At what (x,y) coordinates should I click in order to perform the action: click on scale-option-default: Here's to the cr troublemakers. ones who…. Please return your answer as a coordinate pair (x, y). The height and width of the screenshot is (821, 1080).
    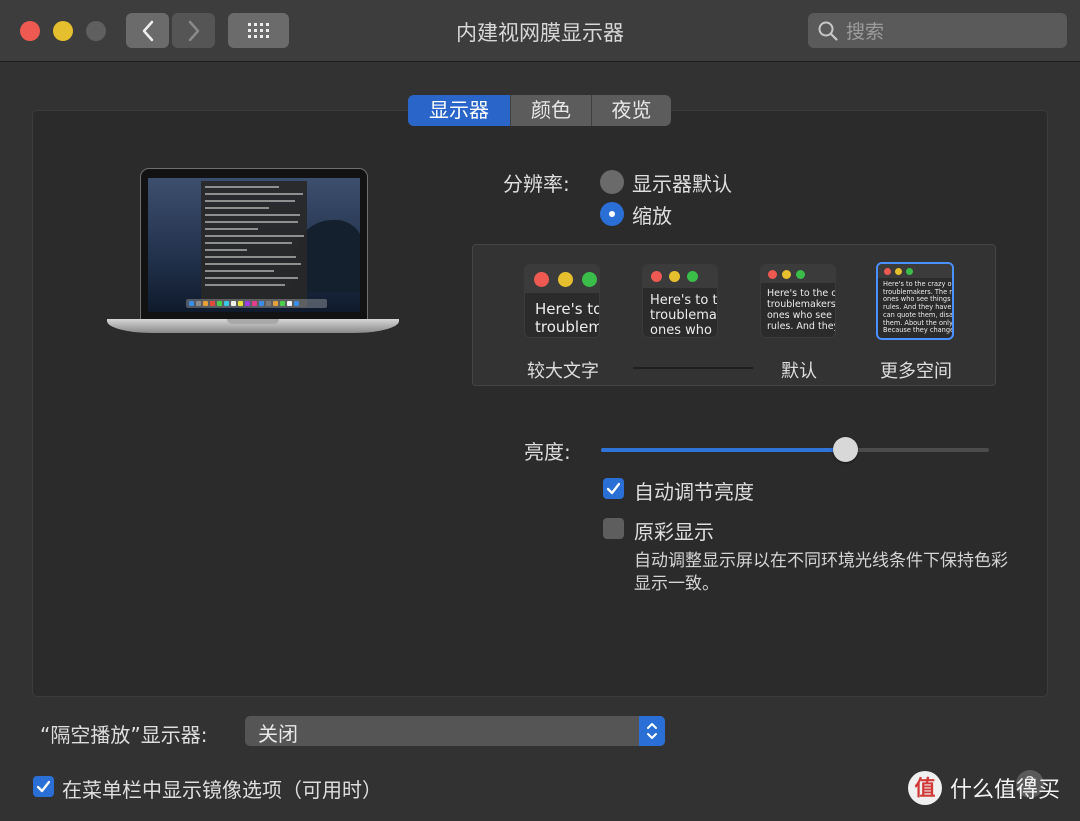
    Looking at the image, I should click on (798, 301).